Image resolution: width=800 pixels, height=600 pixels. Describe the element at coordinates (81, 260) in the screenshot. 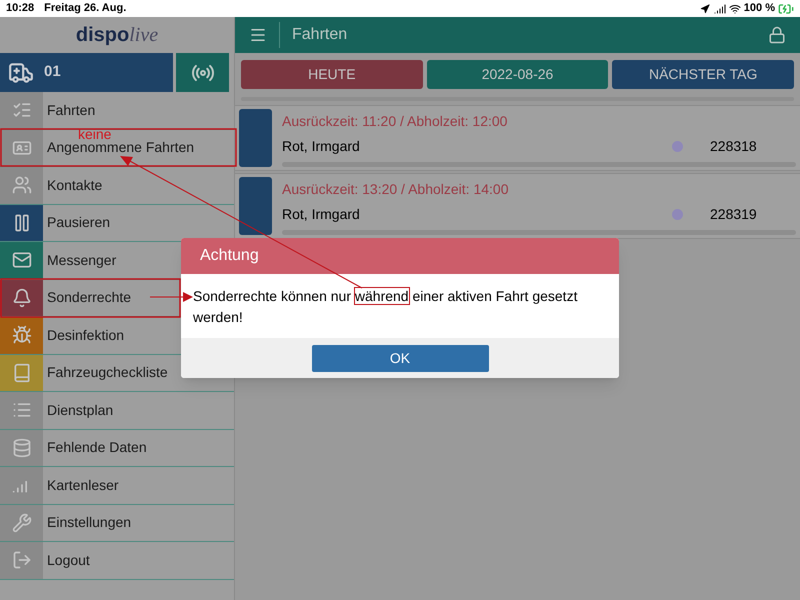

I see `menu-item-label: Messenger` at that location.